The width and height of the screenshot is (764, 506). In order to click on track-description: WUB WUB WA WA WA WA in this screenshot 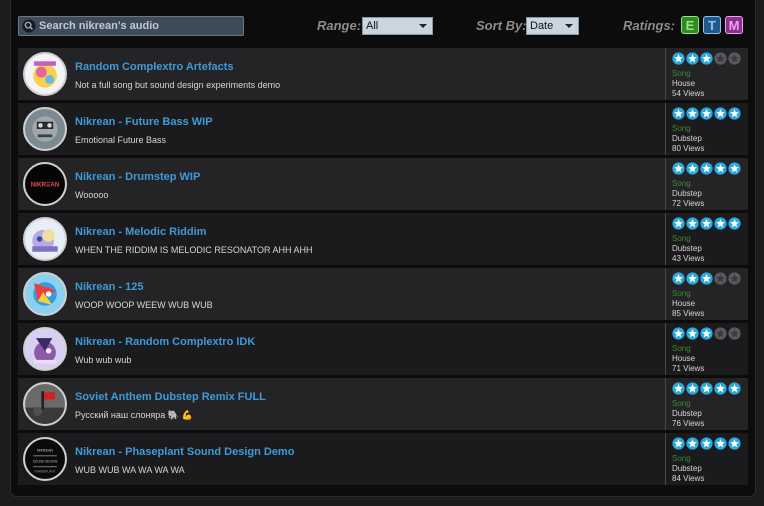, I will do `click(130, 470)`.